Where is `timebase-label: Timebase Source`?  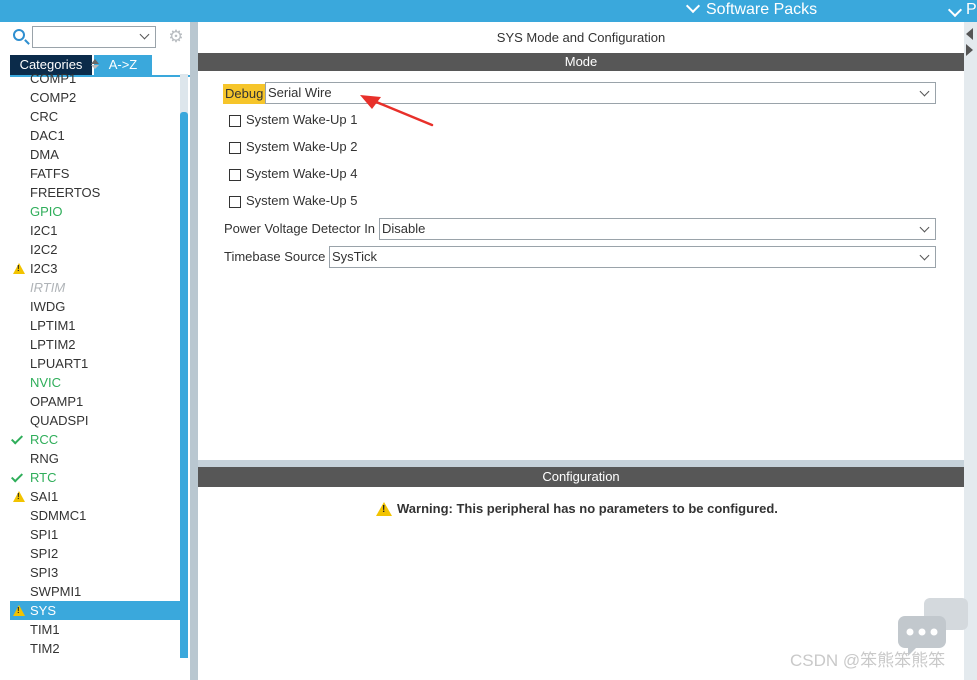 timebase-label: Timebase Source is located at coordinates (275, 256).